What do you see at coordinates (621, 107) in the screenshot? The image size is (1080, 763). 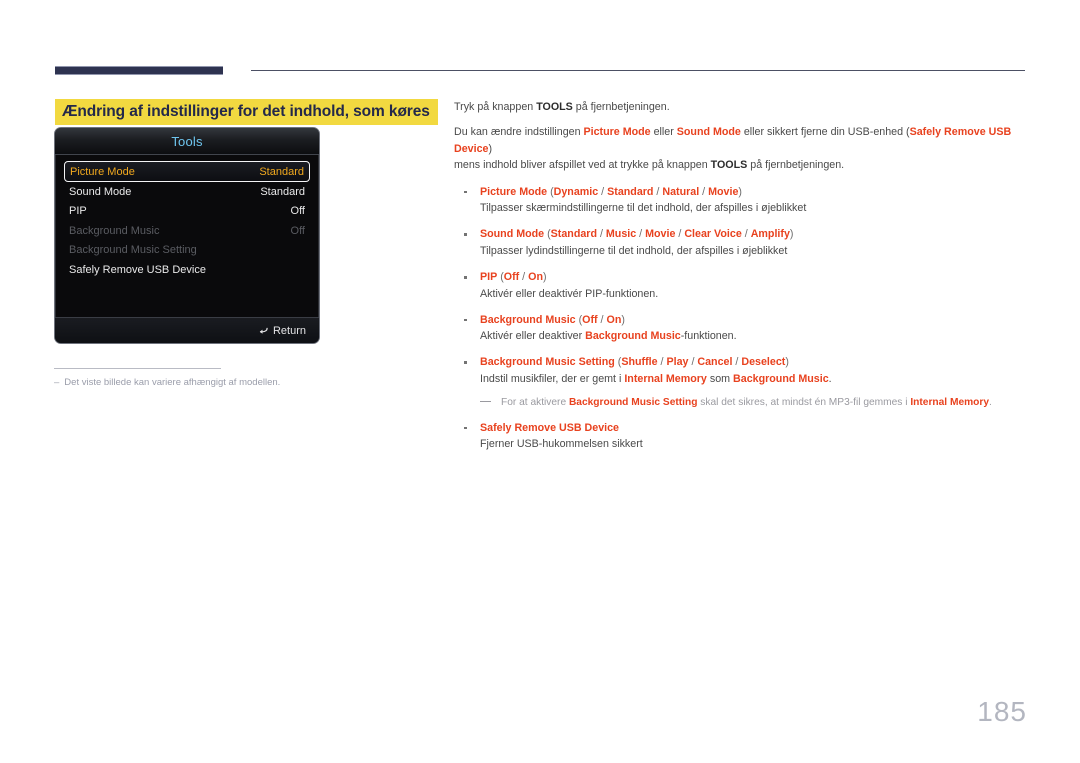 I see `intro1-post: på fjernbetjeningen.` at bounding box center [621, 107].